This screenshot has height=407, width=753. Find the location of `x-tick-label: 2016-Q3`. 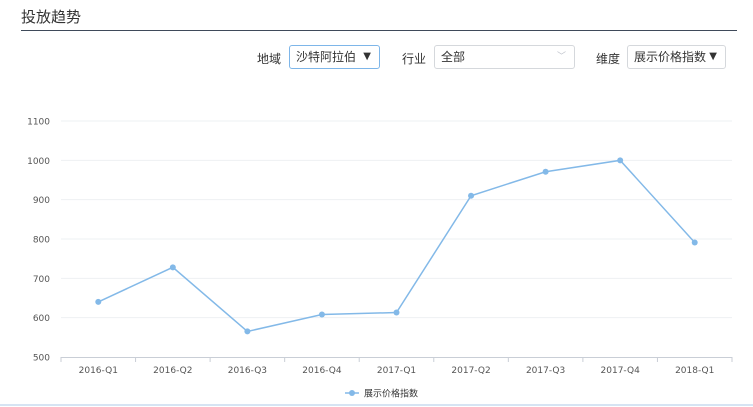

x-tick-label: 2016-Q3 is located at coordinates (247, 371).